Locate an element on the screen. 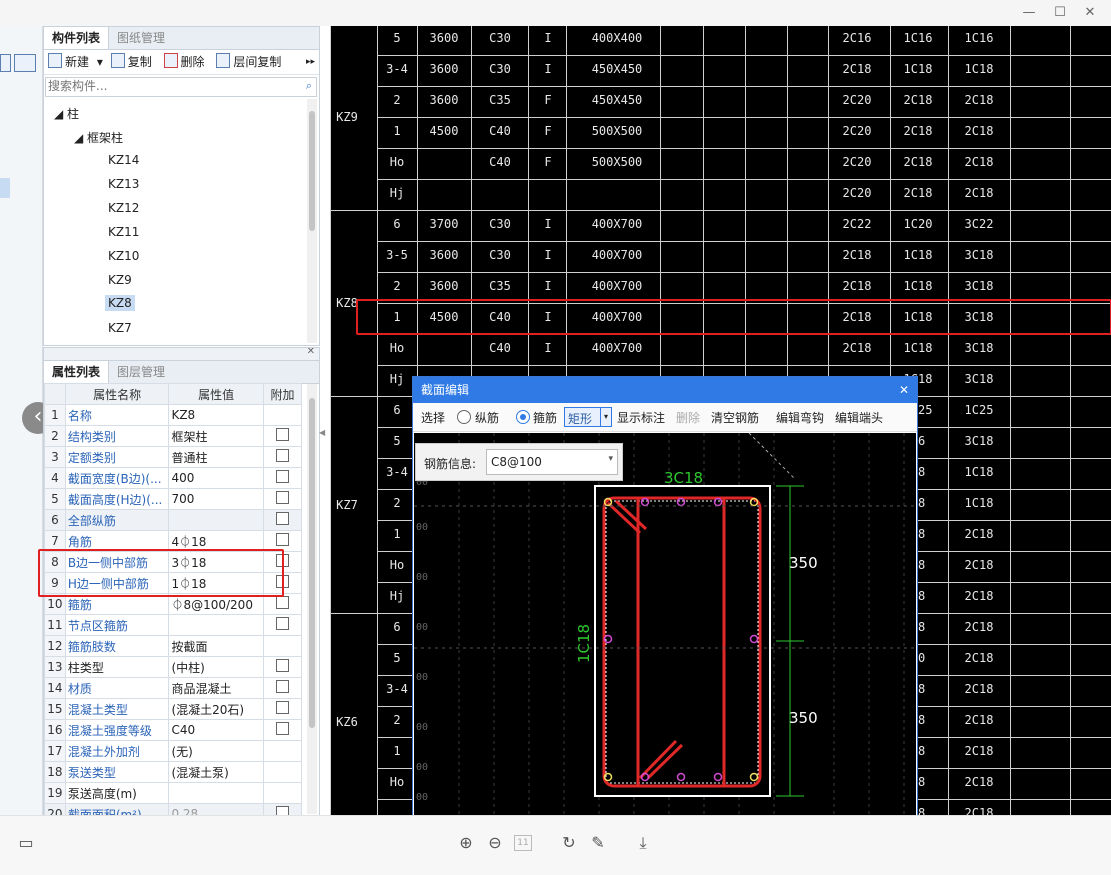 This screenshot has height=875, width=1111. properties-scrollbar is located at coordinates (312, 599).